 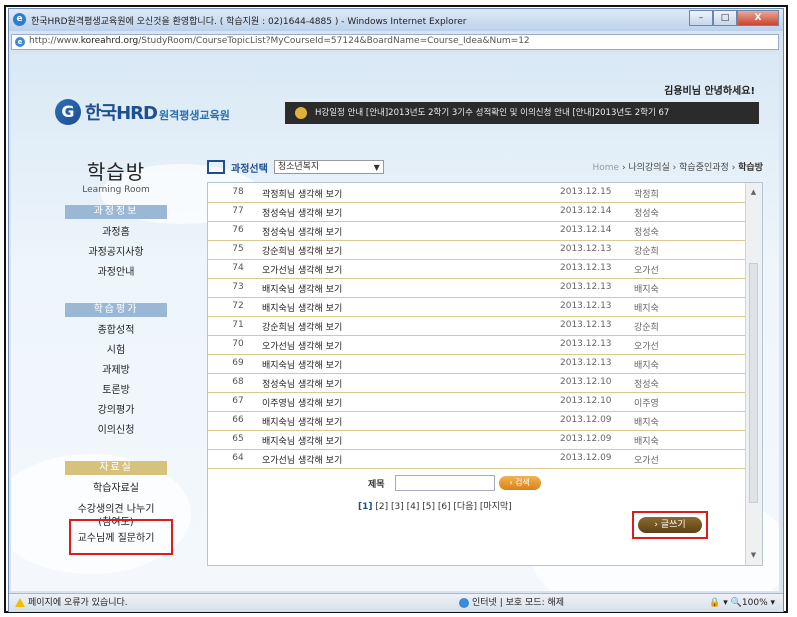 What do you see at coordinates (116, 331) in the screenshot?
I see `sidebar-item-total-grade: 종합성적` at bounding box center [116, 331].